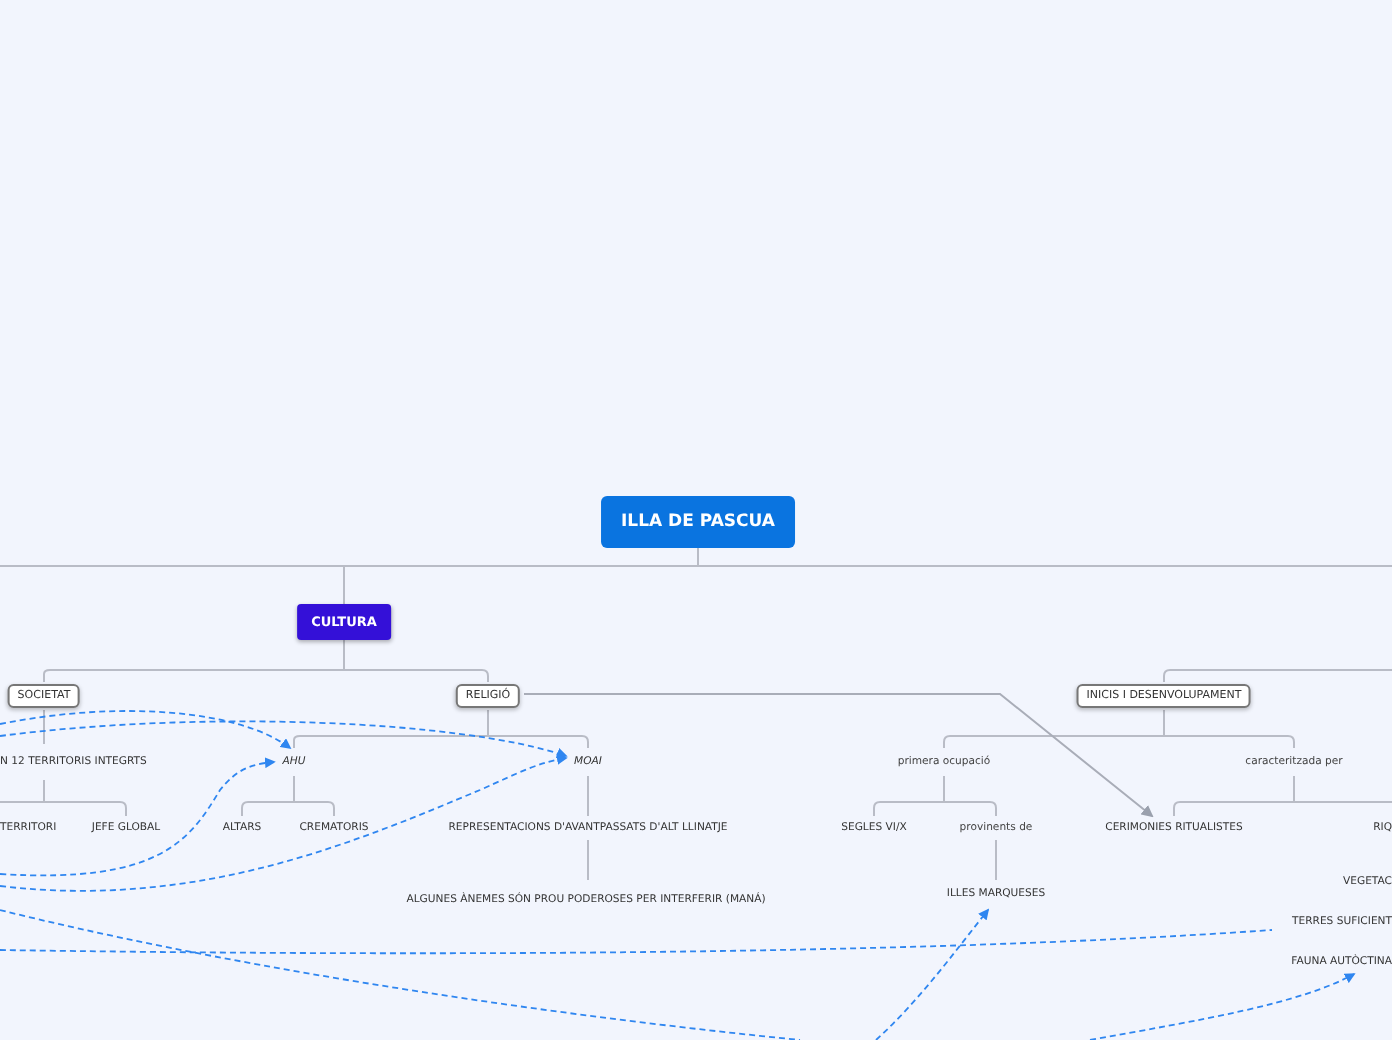 The width and height of the screenshot is (1392, 1040). Describe the element at coordinates (698, 522) in the screenshot. I see `central-topic: ILLA DE PASCUA` at that location.